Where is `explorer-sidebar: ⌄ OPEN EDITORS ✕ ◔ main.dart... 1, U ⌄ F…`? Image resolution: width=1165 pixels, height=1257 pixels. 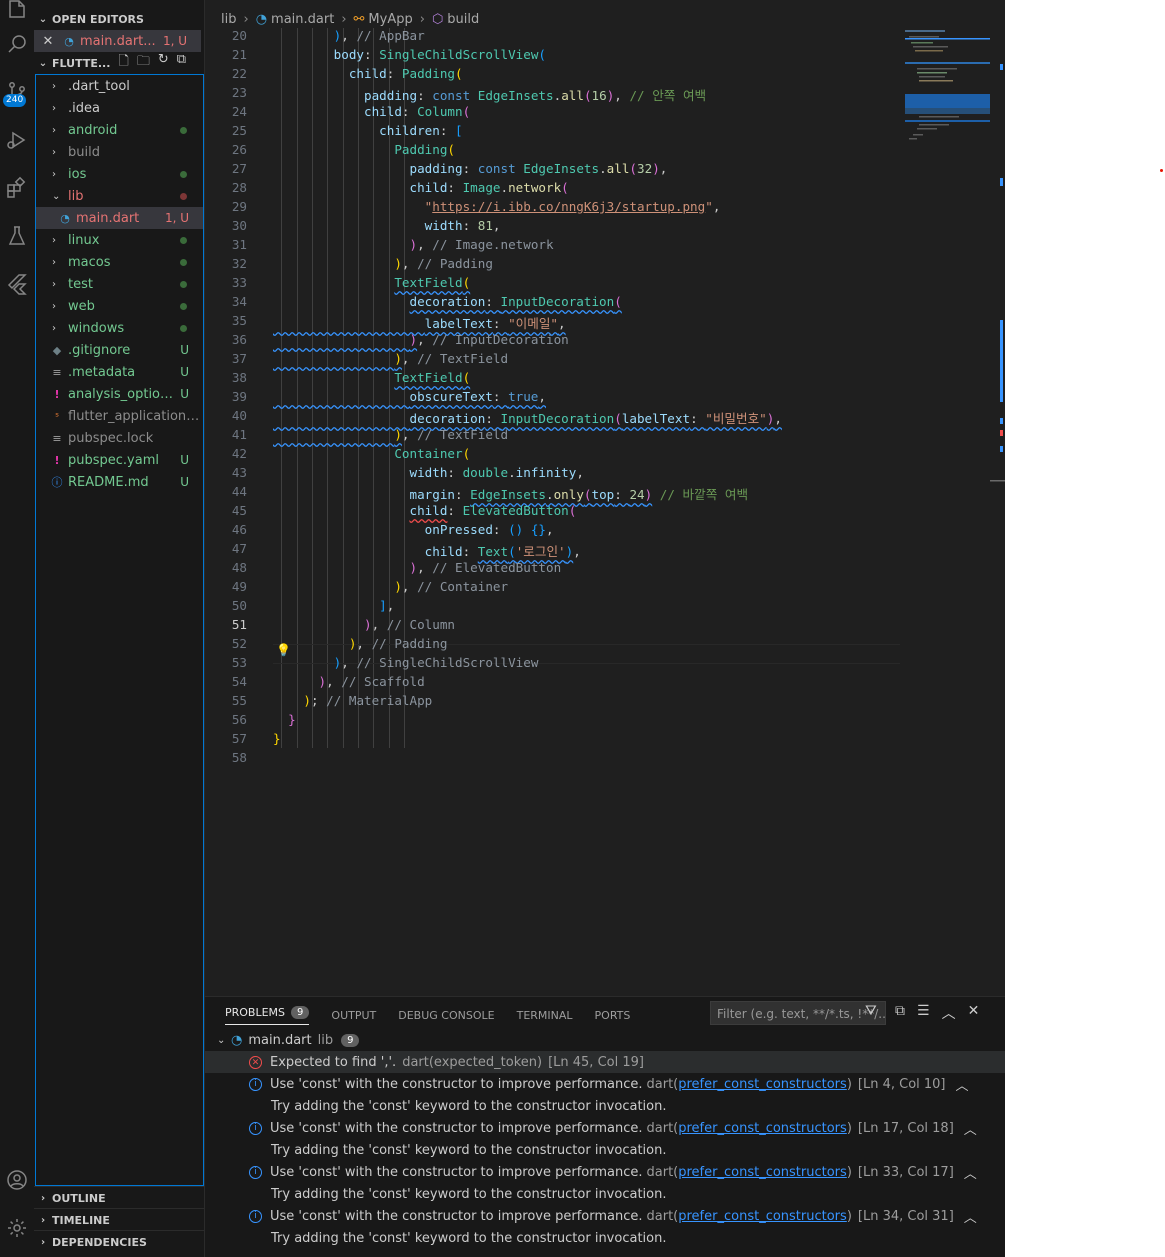 explorer-sidebar: ⌄ OPEN EDITORS ✕ ◔ main.dart... 1, U ⌄ F… is located at coordinates (119, 628).